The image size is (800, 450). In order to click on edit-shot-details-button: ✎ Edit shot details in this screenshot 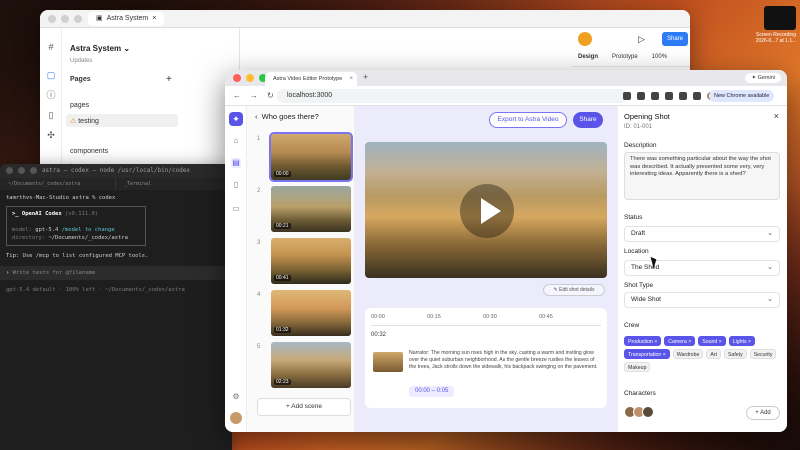, I will do `click(574, 290)`.